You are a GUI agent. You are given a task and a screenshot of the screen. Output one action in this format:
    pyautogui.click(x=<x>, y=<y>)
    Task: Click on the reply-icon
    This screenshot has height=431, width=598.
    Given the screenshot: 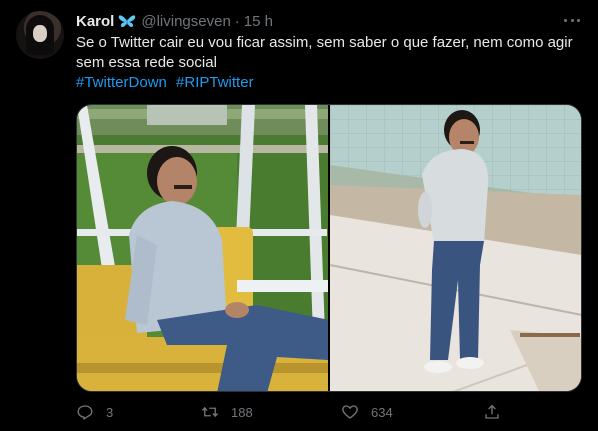 What is the action you would take?
    pyautogui.click(x=85, y=412)
    